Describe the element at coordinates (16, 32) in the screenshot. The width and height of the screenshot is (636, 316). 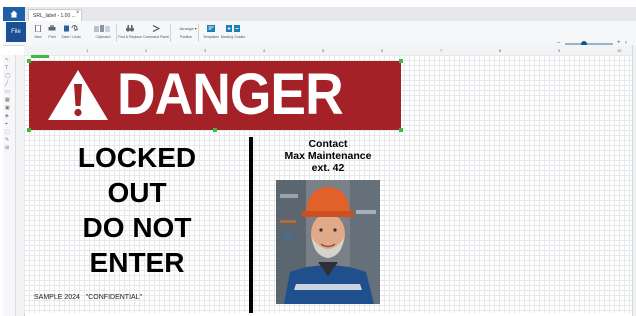
I see `file-menu-button: File` at that location.